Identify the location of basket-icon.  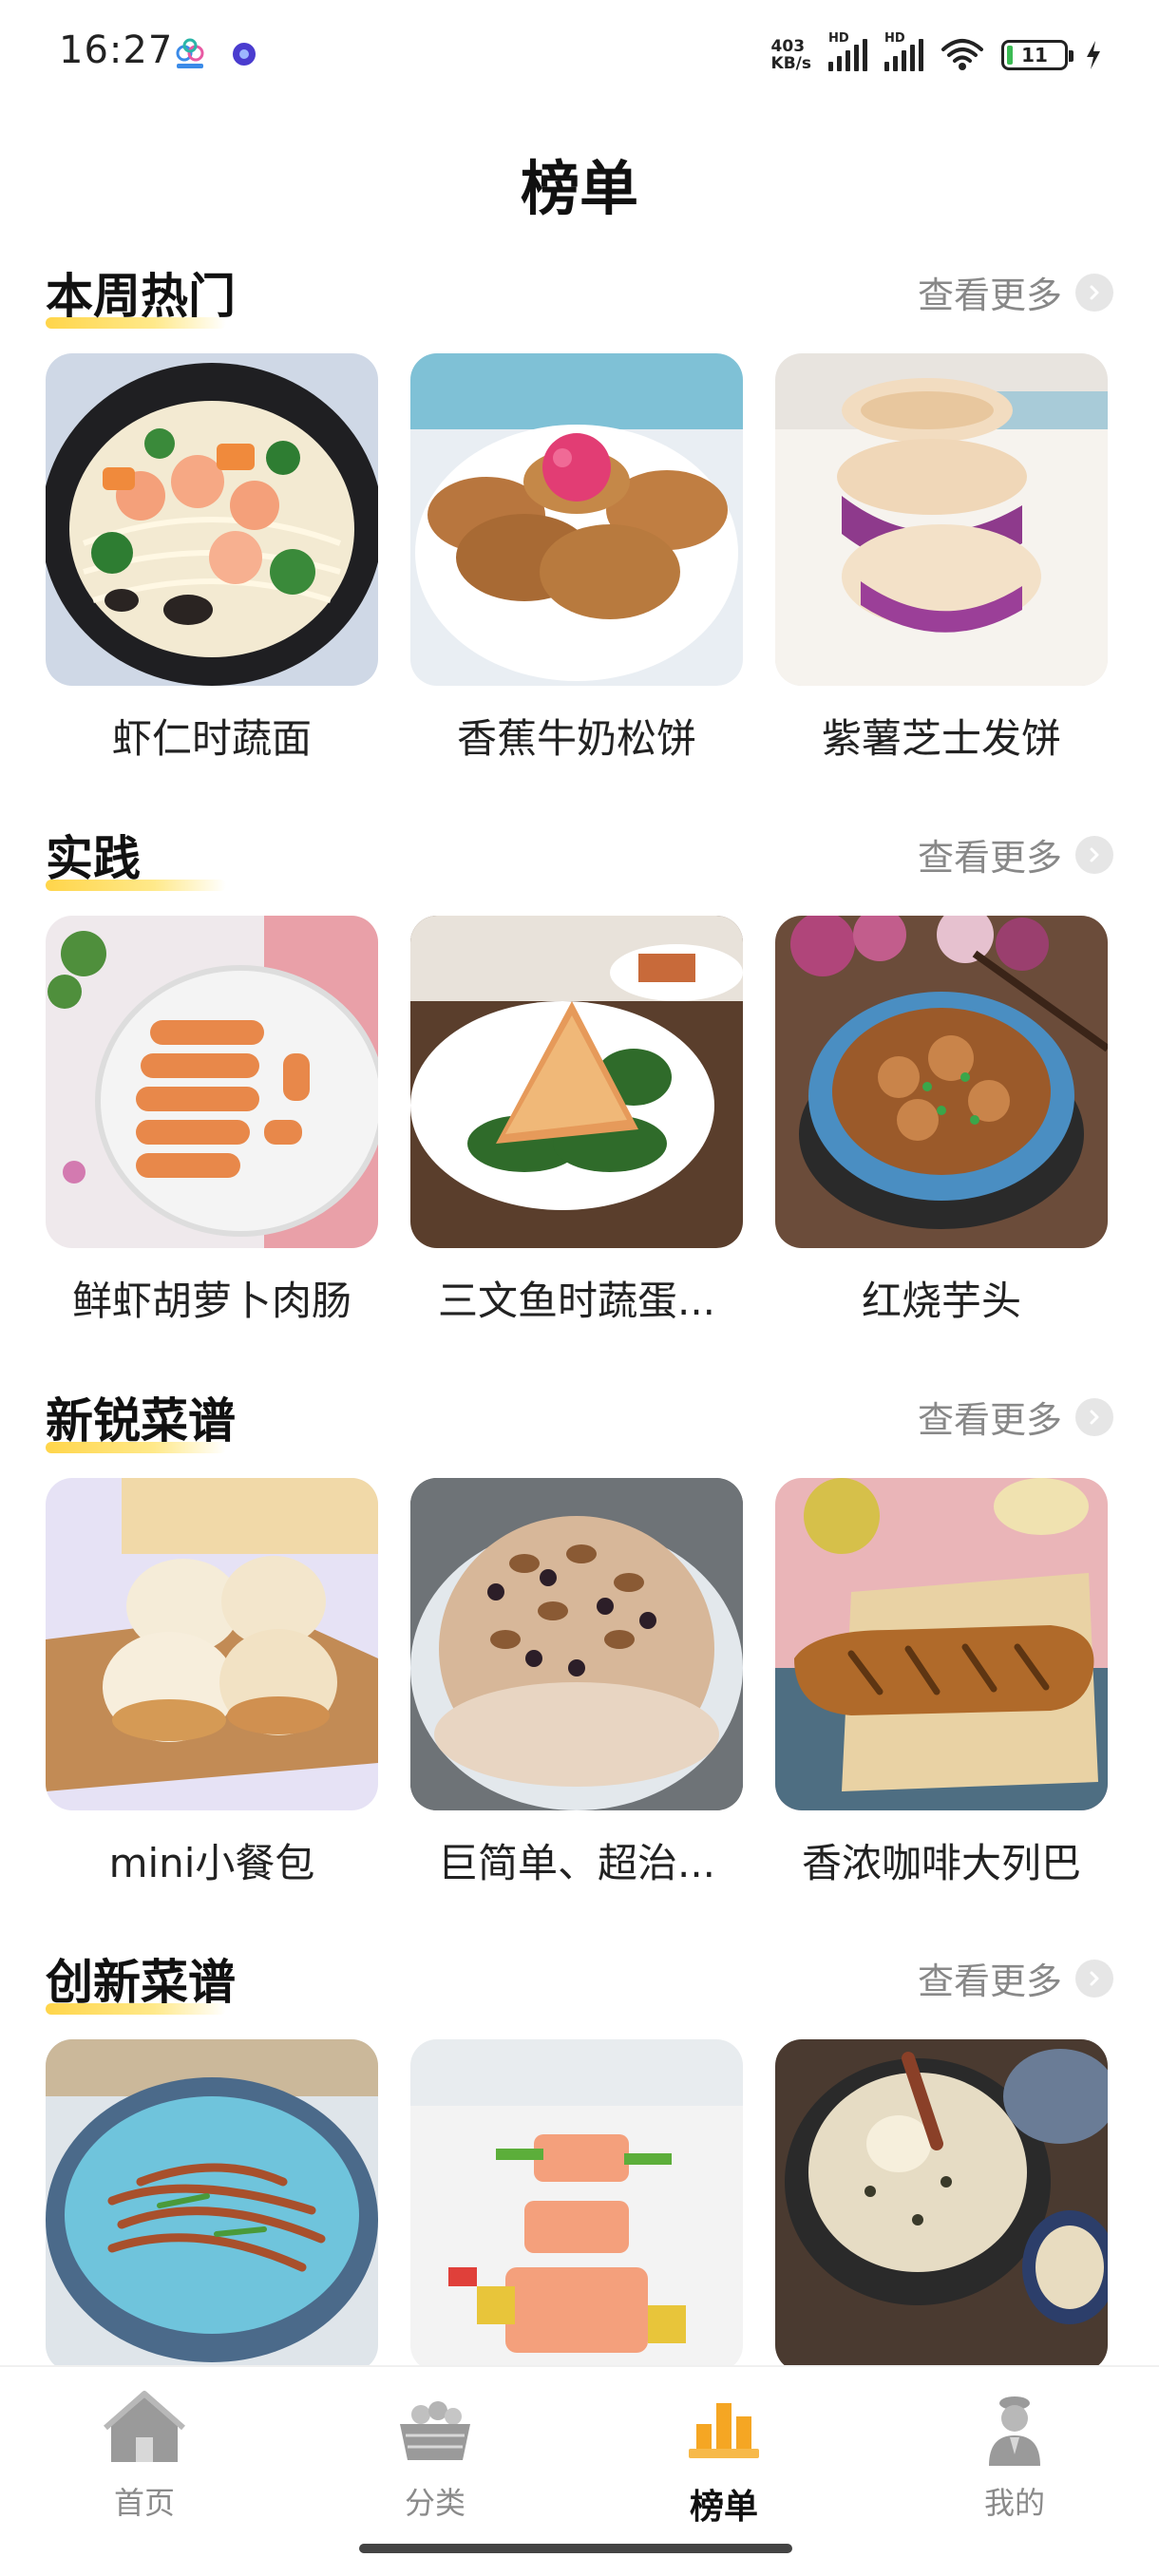
(435, 2430).